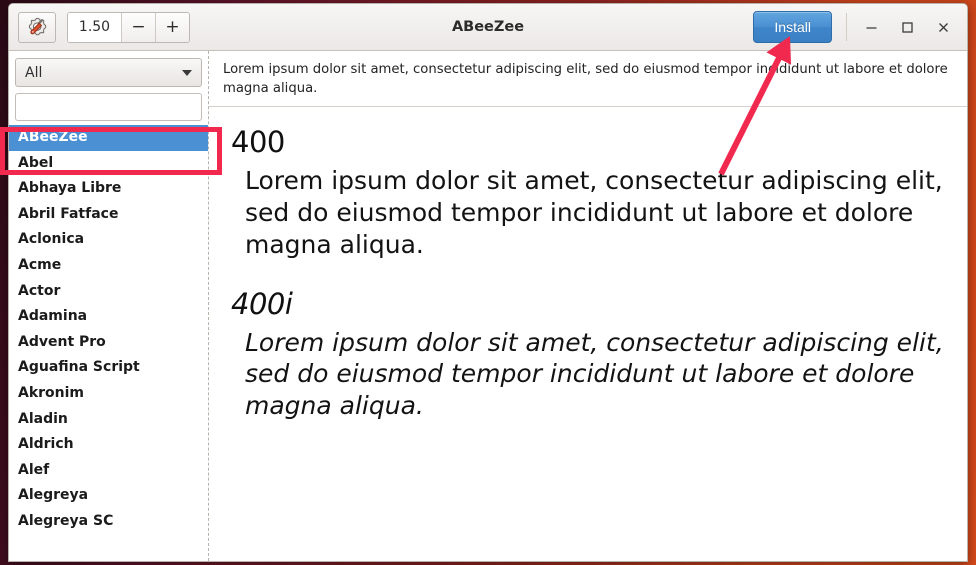  I want to click on font-list-item: Aladin, so click(108, 420).